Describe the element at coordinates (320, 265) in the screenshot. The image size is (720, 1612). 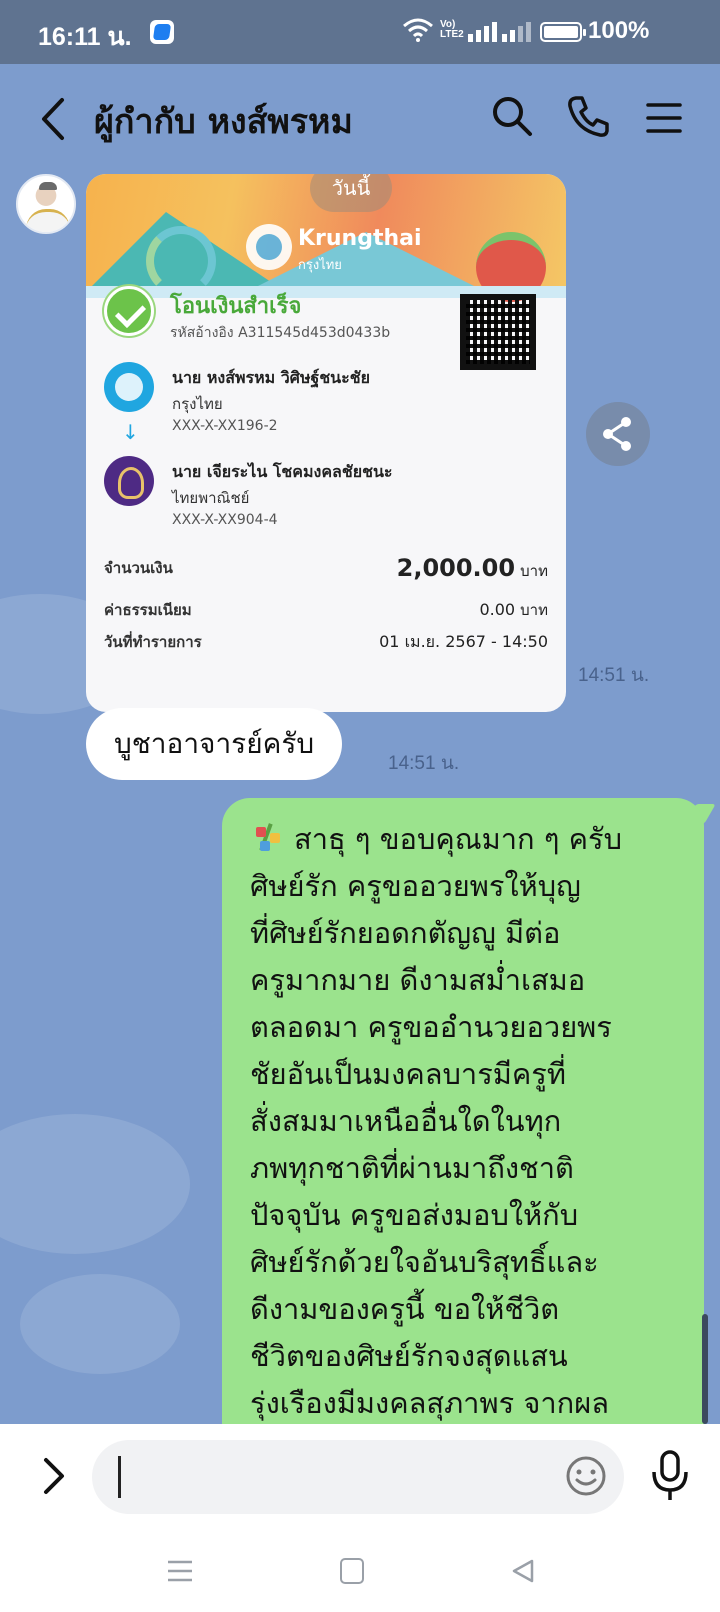
I see `bank-brand-th: กรุงไทย` at that location.